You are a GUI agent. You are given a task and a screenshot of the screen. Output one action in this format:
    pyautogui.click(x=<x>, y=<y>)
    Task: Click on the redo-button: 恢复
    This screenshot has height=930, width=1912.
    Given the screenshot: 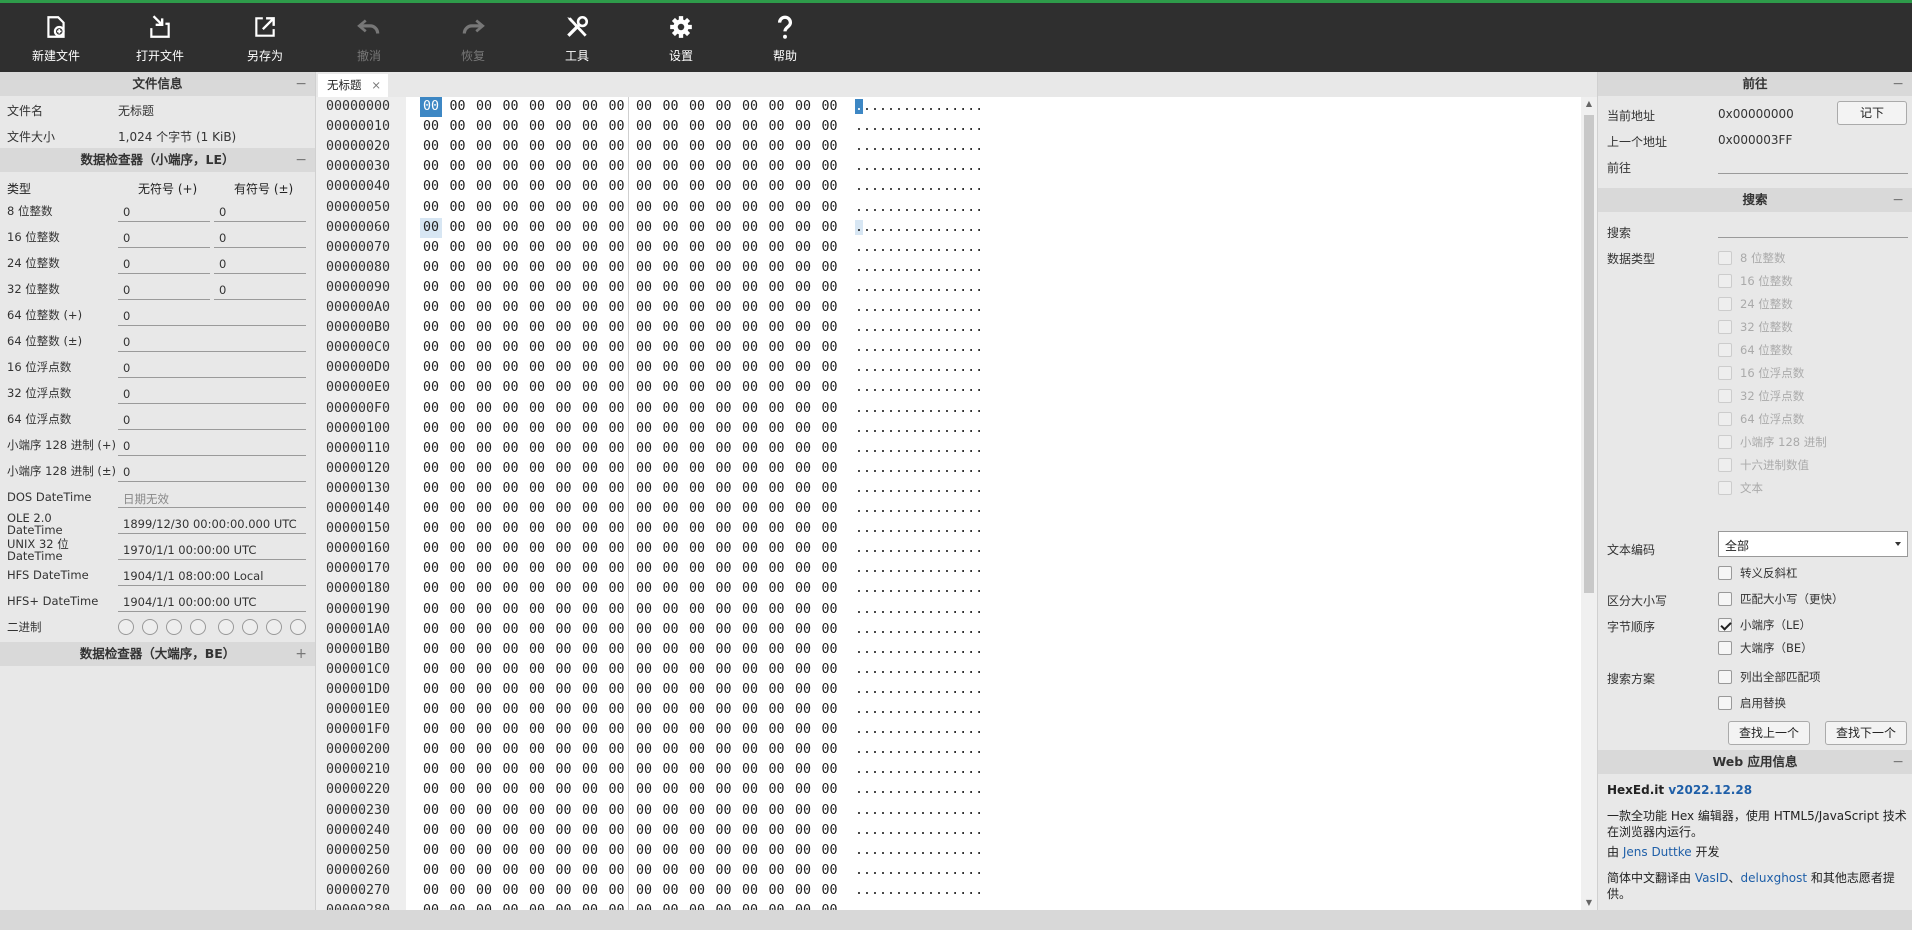 What is the action you would take?
    pyautogui.click(x=473, y=37)
    